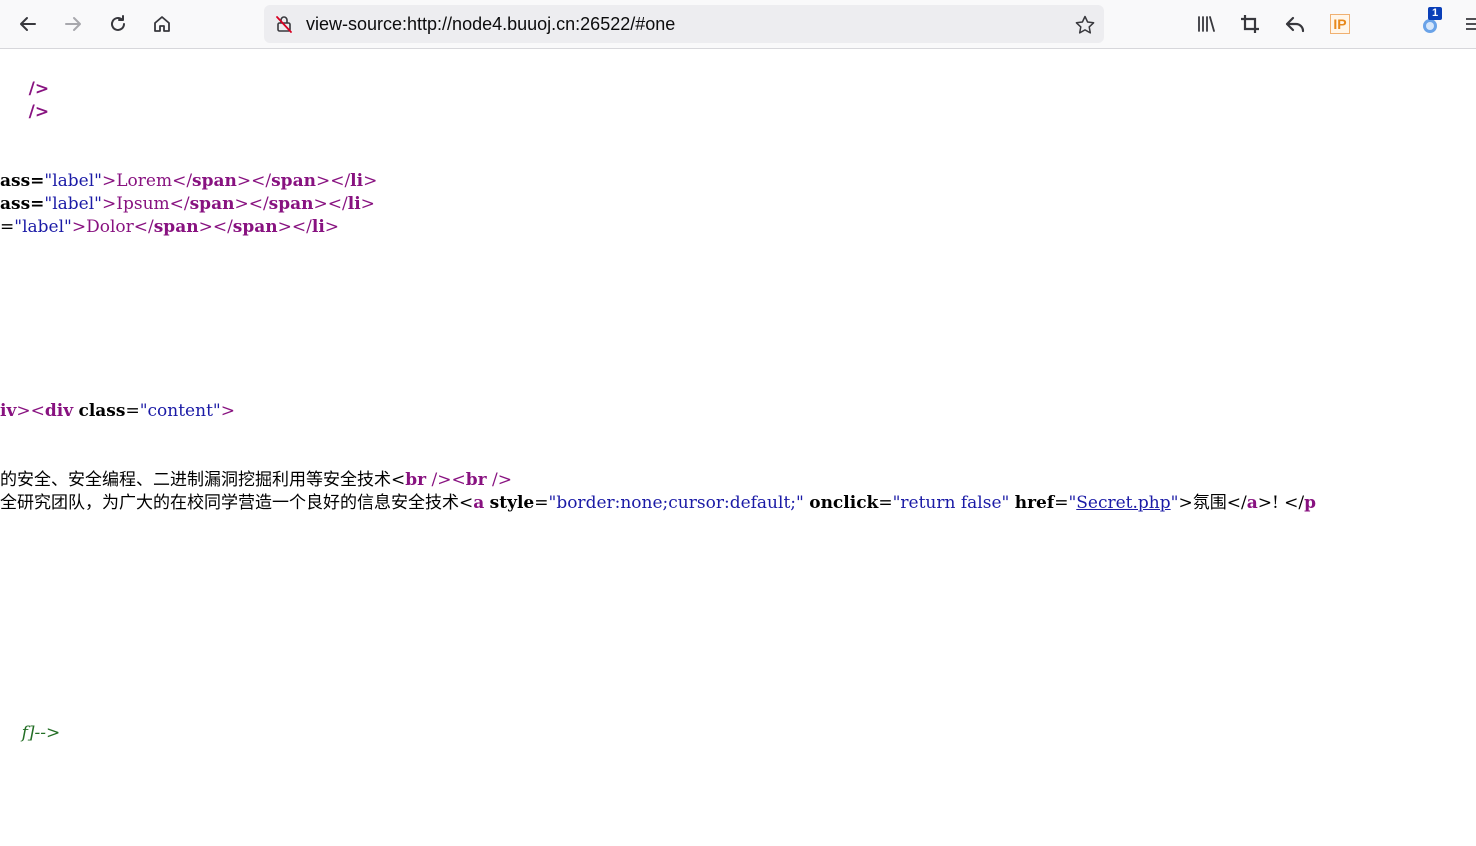  Describe the element at coordinates (112, 227) in the screenshot. I see `text-fragment: >Dolor</` at that location.